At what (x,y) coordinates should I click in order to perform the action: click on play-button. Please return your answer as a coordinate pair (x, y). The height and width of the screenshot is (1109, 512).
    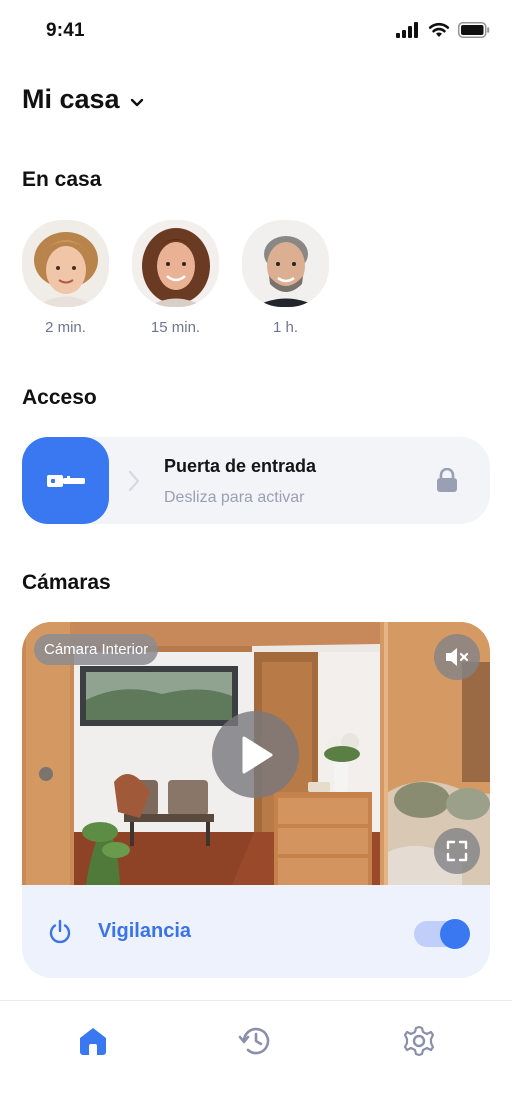
    Looking at the image, I should click on (255, 754).